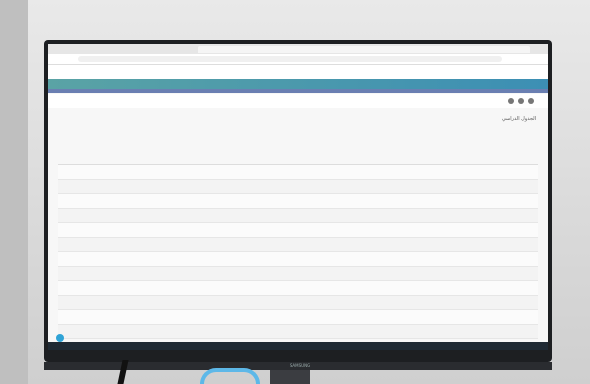  What do you see at coordinates (318, 134) in the screenshot?
I see `filter-label` at bounding box center [318, 134].